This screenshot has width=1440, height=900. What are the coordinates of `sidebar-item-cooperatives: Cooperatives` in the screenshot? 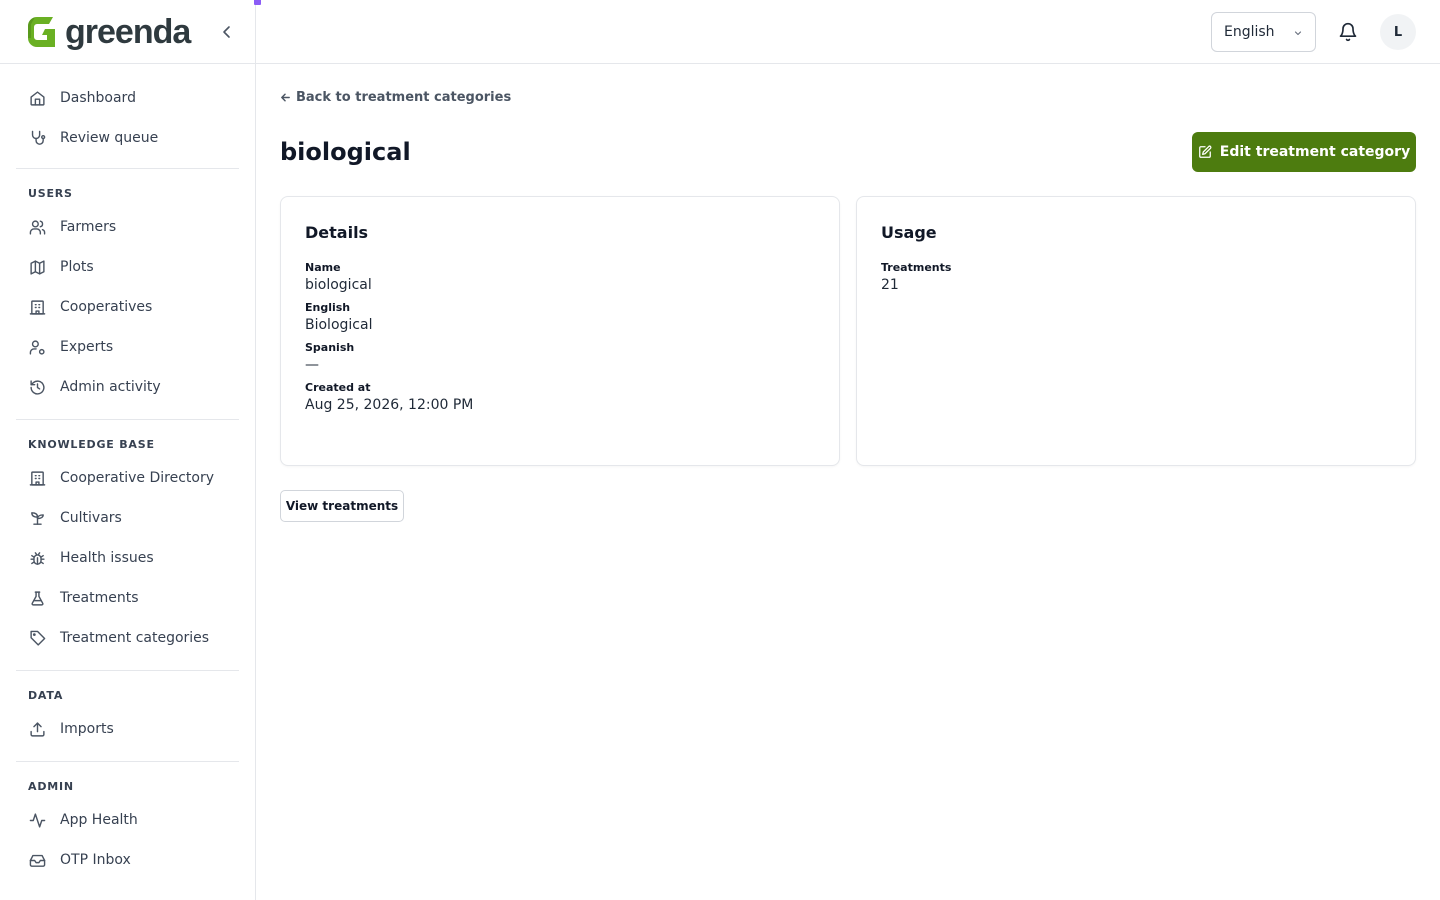 It's located at (127, 307).